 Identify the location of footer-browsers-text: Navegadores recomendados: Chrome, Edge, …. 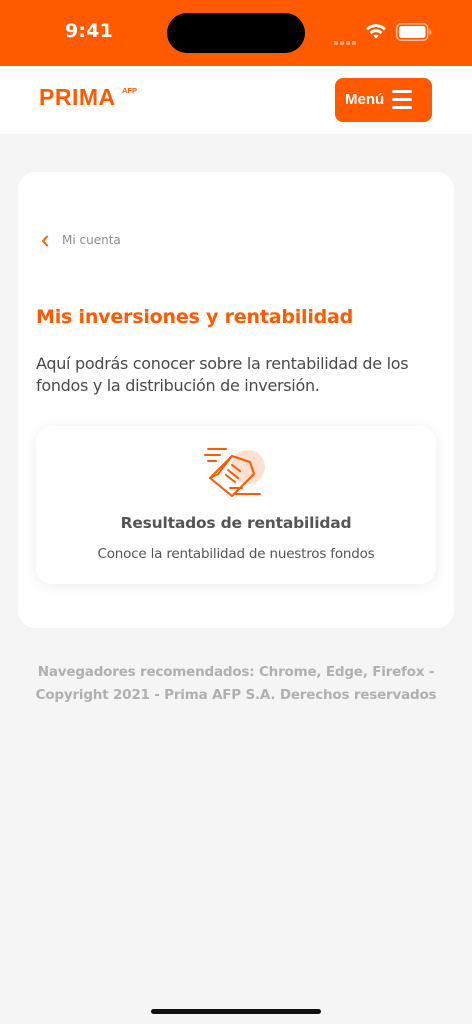
(236, 672).